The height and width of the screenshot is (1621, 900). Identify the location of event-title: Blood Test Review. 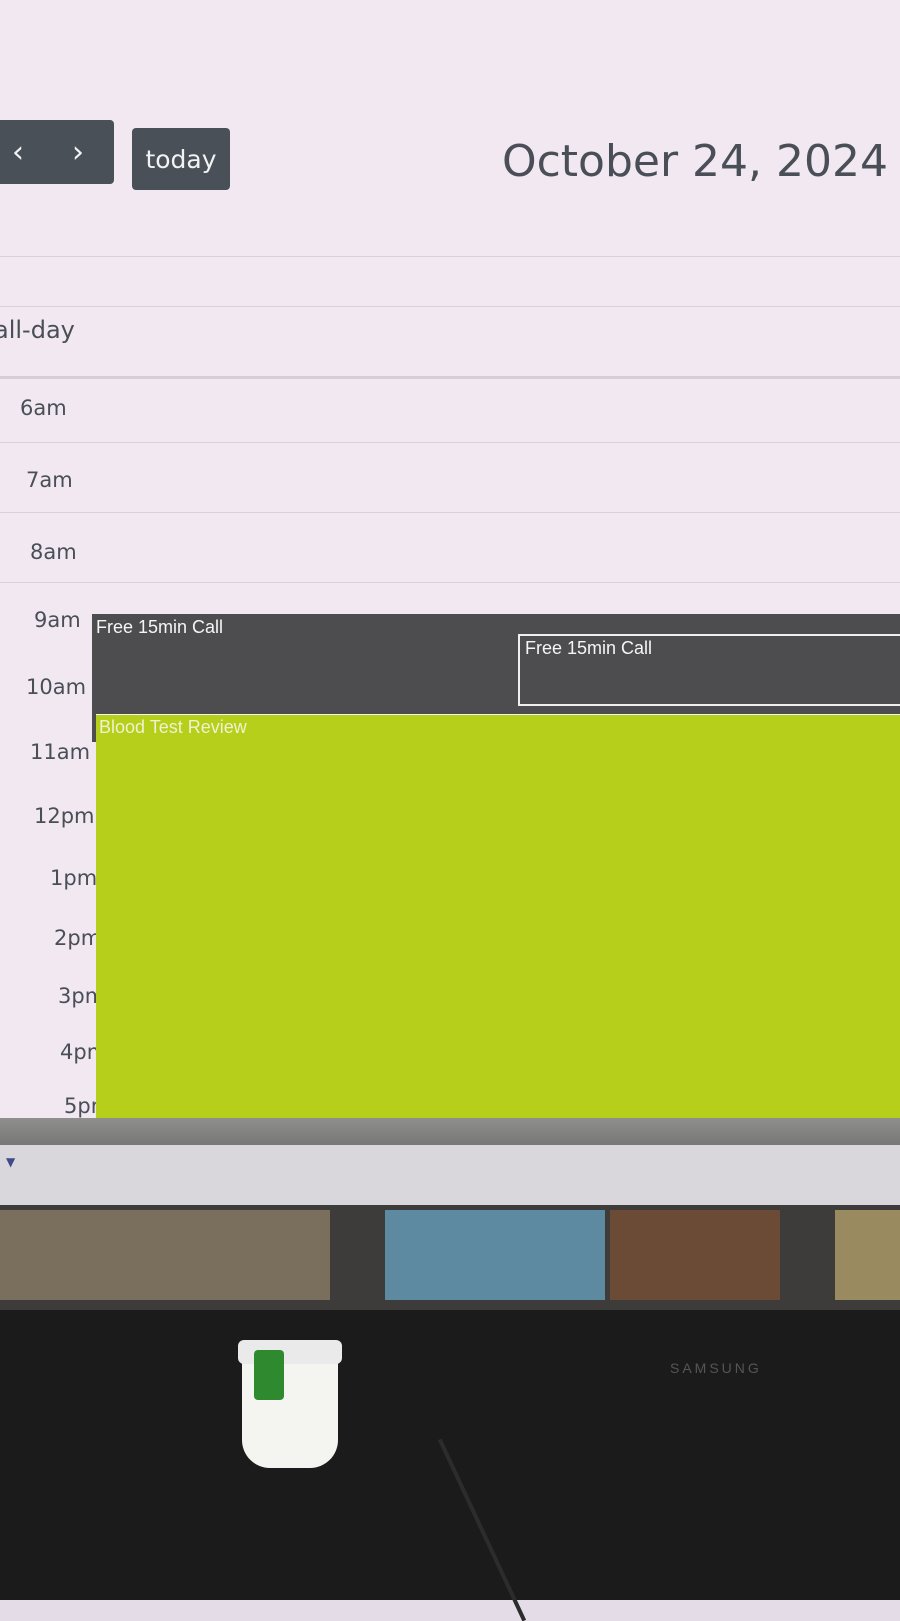
(173, 727).